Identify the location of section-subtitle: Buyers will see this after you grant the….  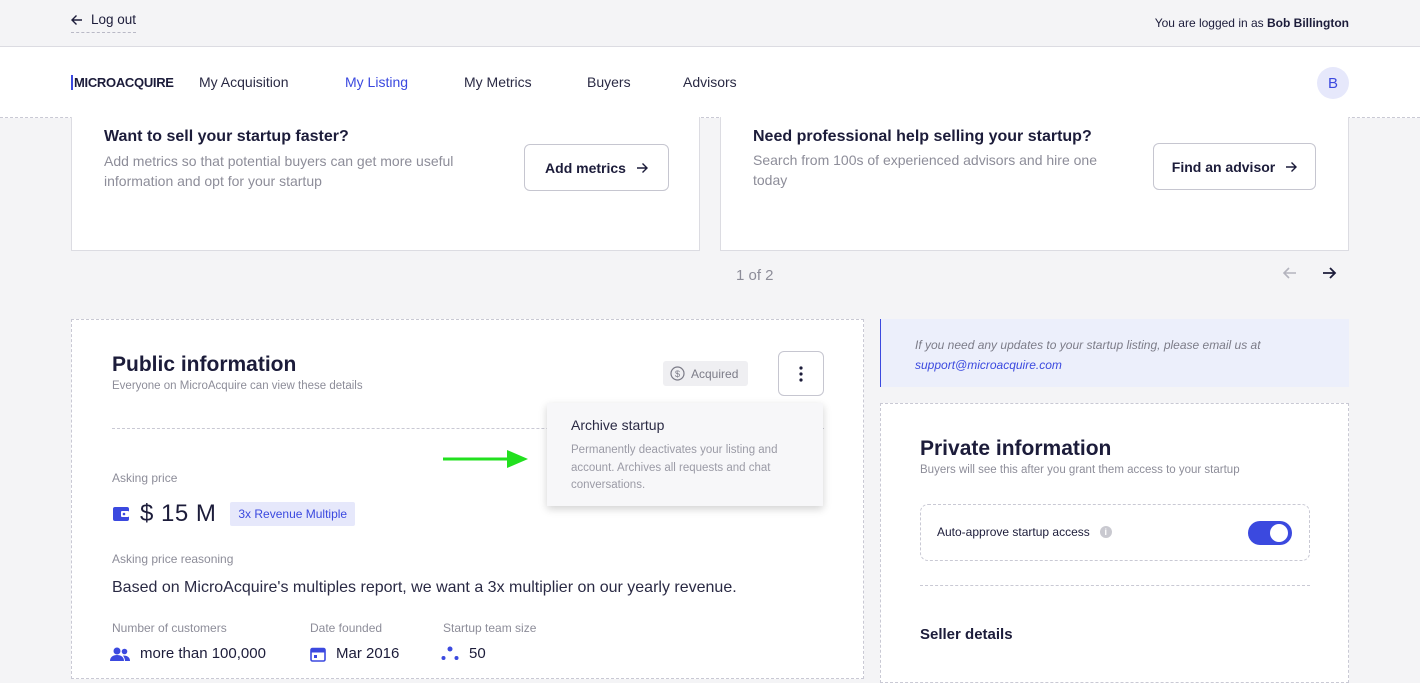
(1080, 470).